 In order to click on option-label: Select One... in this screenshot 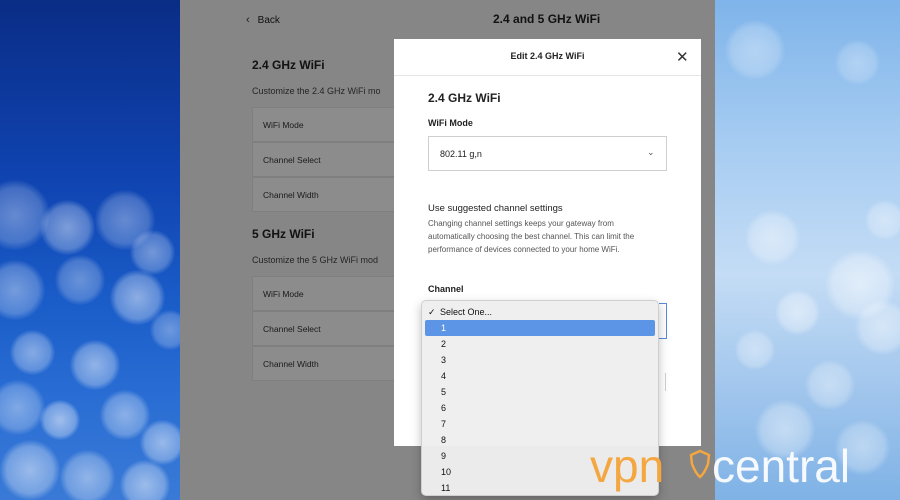, I will do `click(466, 312)`.